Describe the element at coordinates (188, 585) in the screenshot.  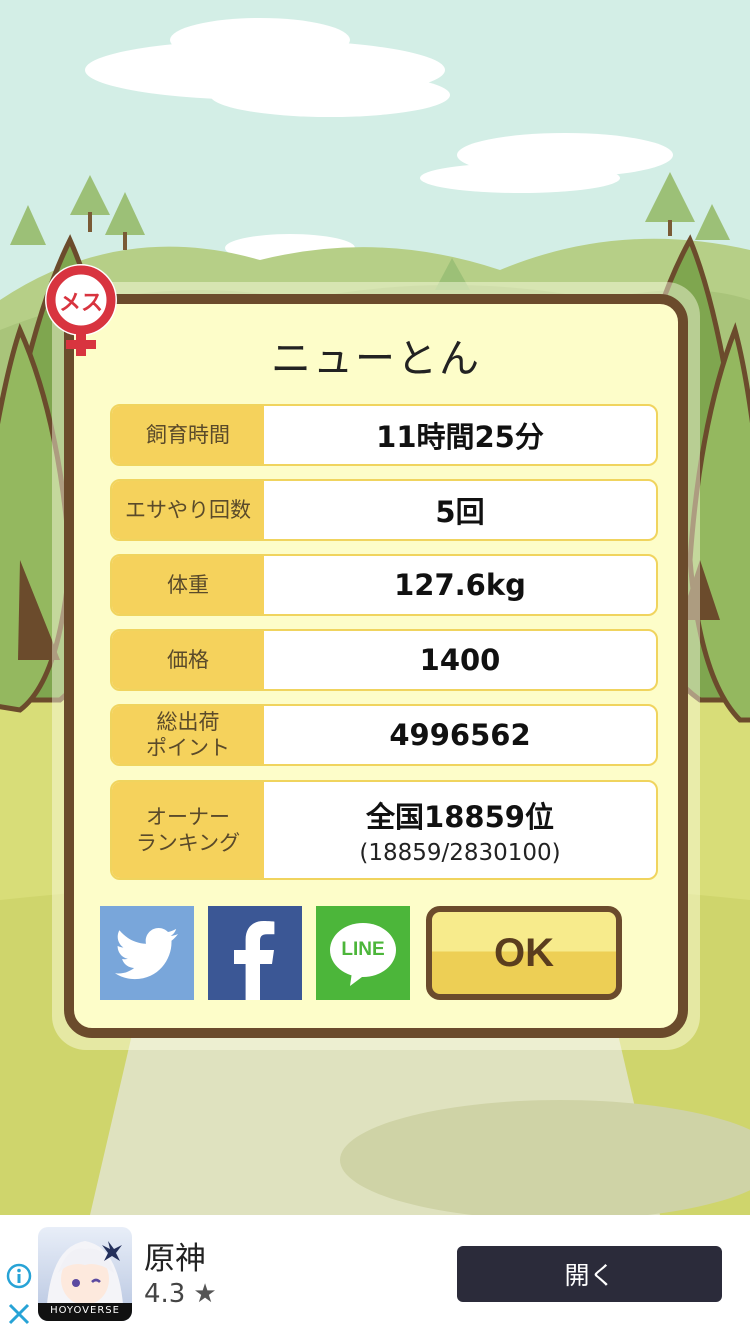
I see `stat-label: 体重` at that location.